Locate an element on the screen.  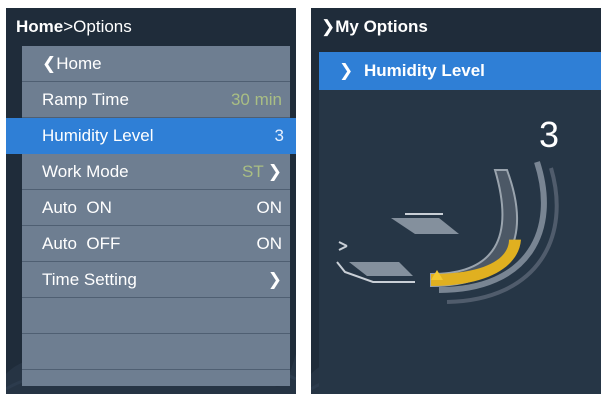
menu-item-value: ST is located at coordinates (253, 171).